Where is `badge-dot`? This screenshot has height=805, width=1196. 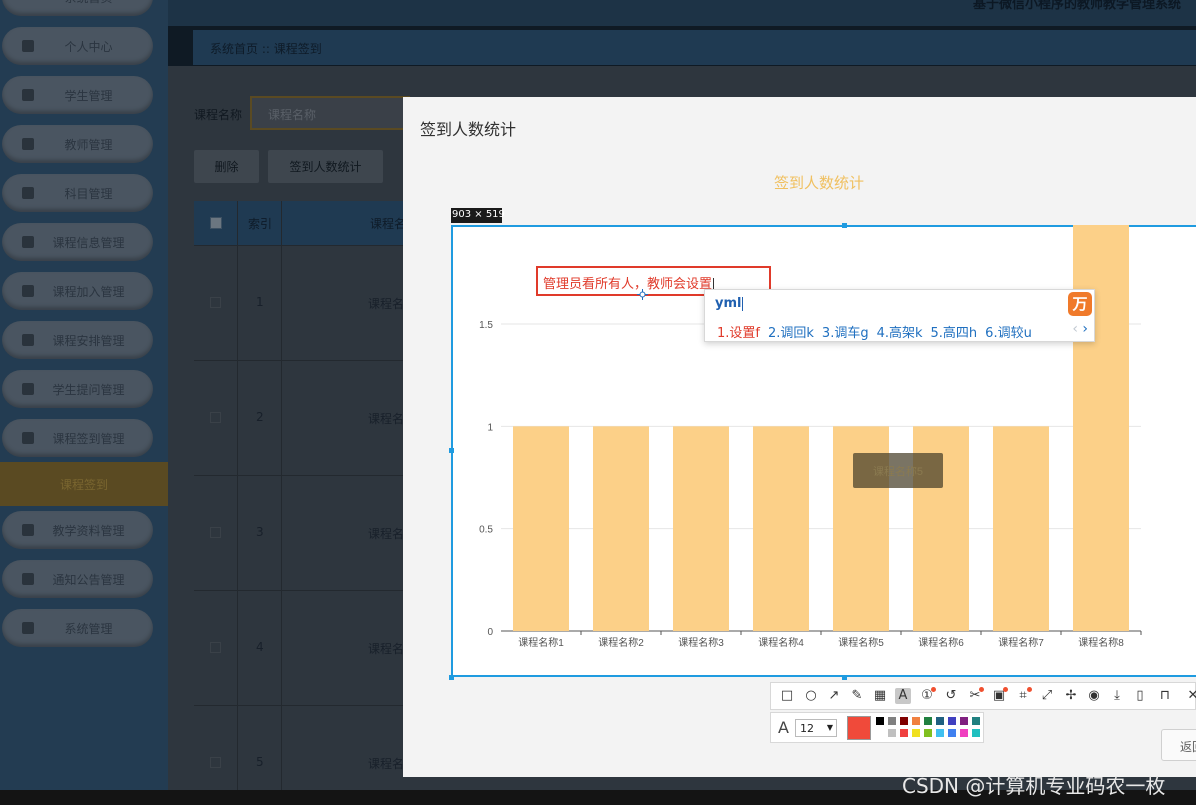 badge-dot is located at coordinates (981, 689).